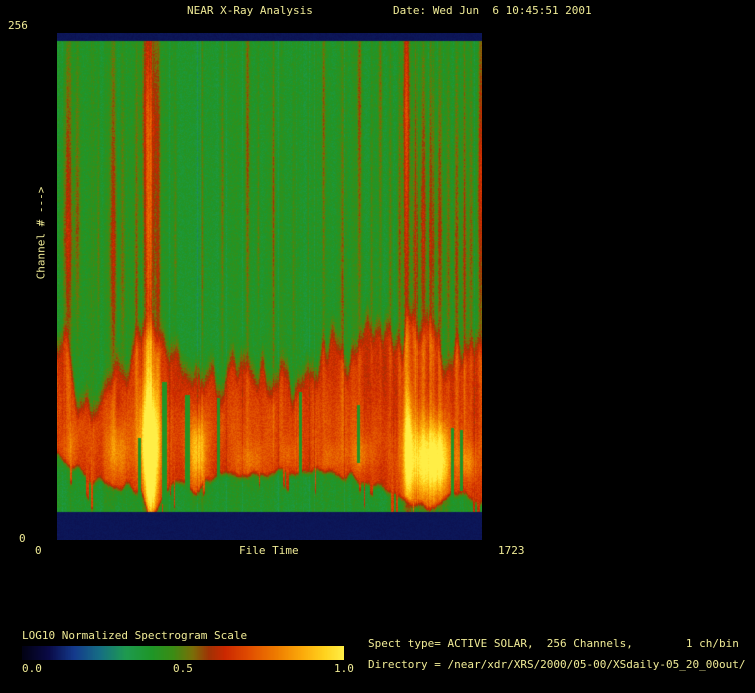  What do you see at coordinates (38, 550) in the screenshot?
I see `x-axis-min-label: 0` at bounding box center [38, 550].